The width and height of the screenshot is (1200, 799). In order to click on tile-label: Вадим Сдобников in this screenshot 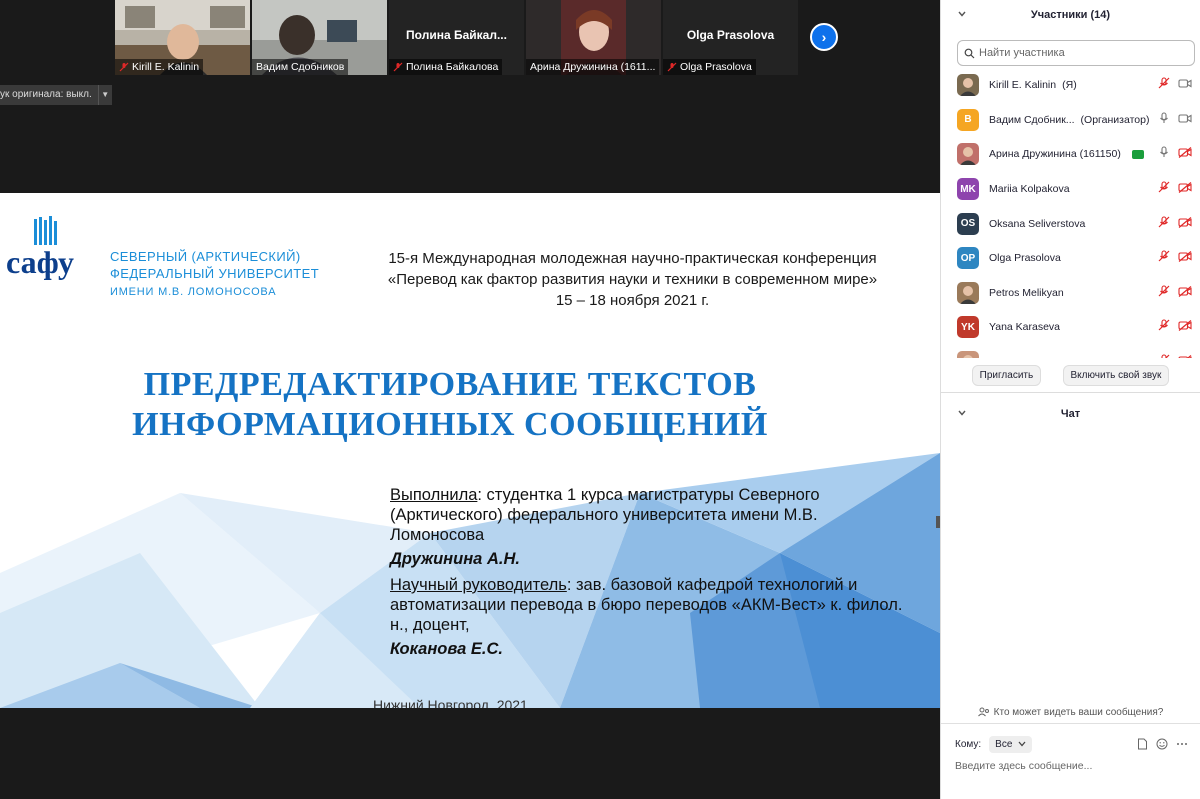, I will do `click(300, 67)`.